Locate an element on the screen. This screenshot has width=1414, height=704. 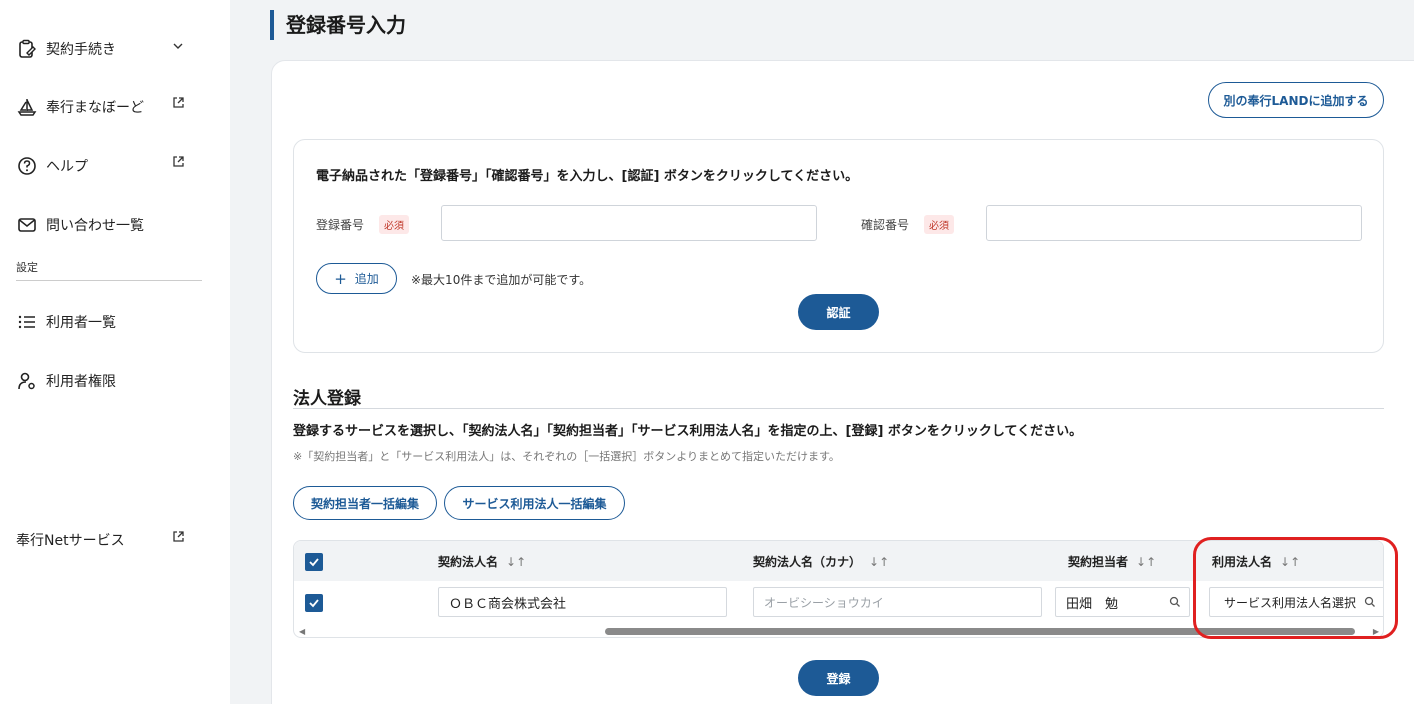
scroll-left-icon: ◀ is located at coordinates (302, 631).